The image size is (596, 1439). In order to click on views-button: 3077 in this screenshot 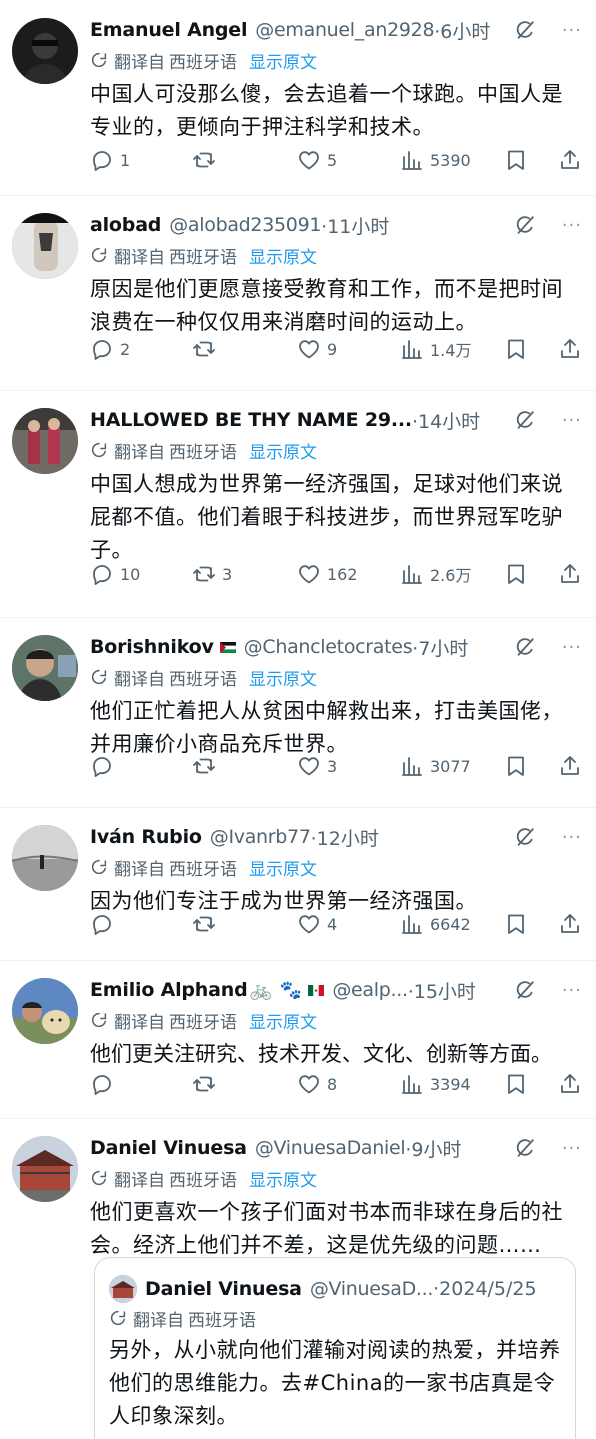, I will do `click(435, 766)`.